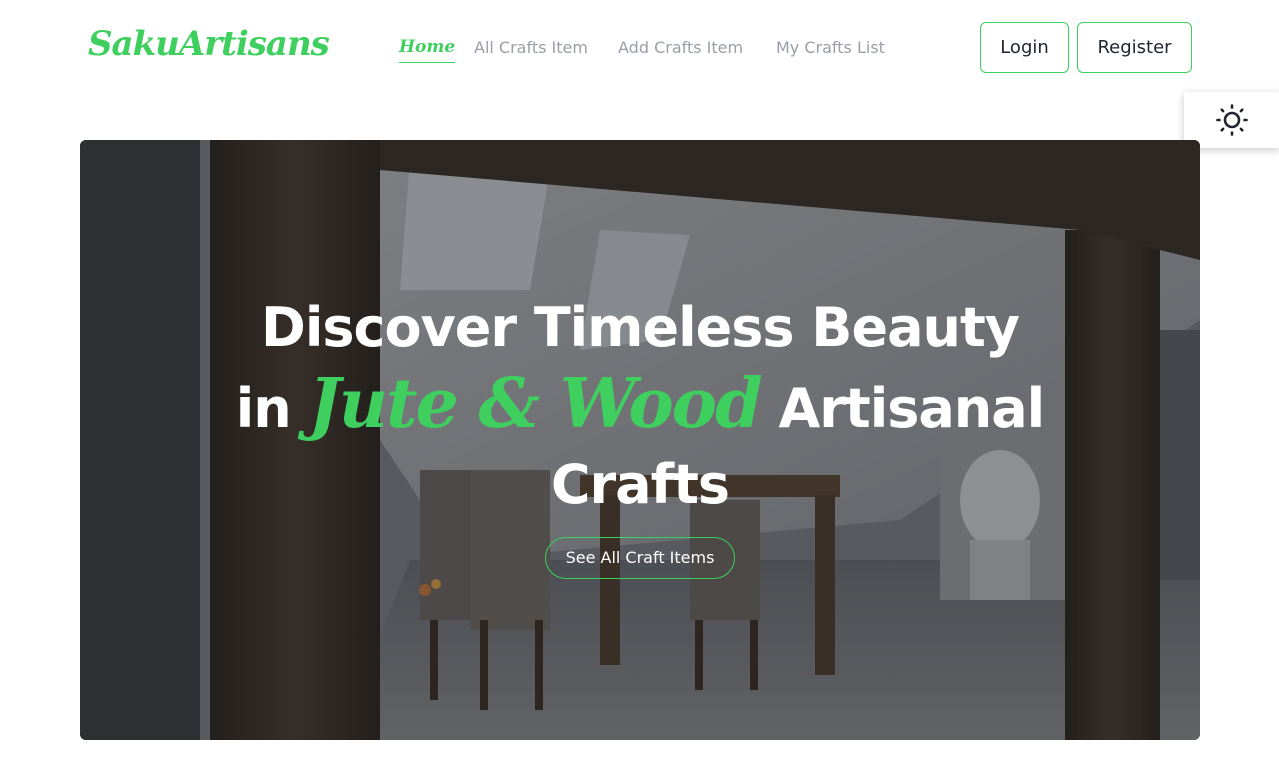 Image resolution: width=1279 pixels, height=767 pixels. Describe the element at coordinates (427, 50) in the screenshot. I see `nav-link-home: Home` at that location.